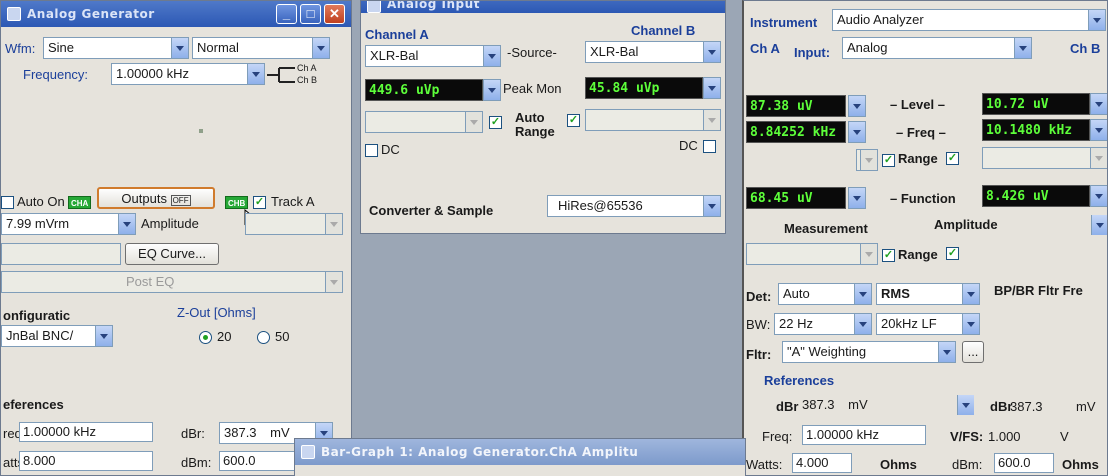  Describe the element at coordinates (765, 48) in the screenshot. I see `ch-a-label: Ch A` at that location.